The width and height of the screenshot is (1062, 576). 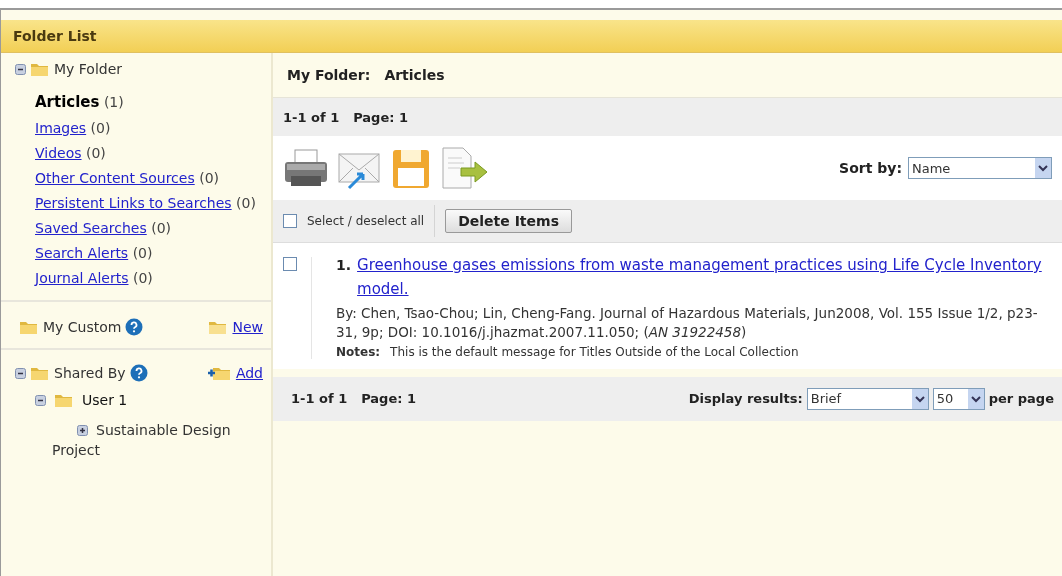 What do you see at coordinates (329, 75) in the screenshot?
I see `breadcrumb-label: My Folder:` at bounding box center [329, 75].